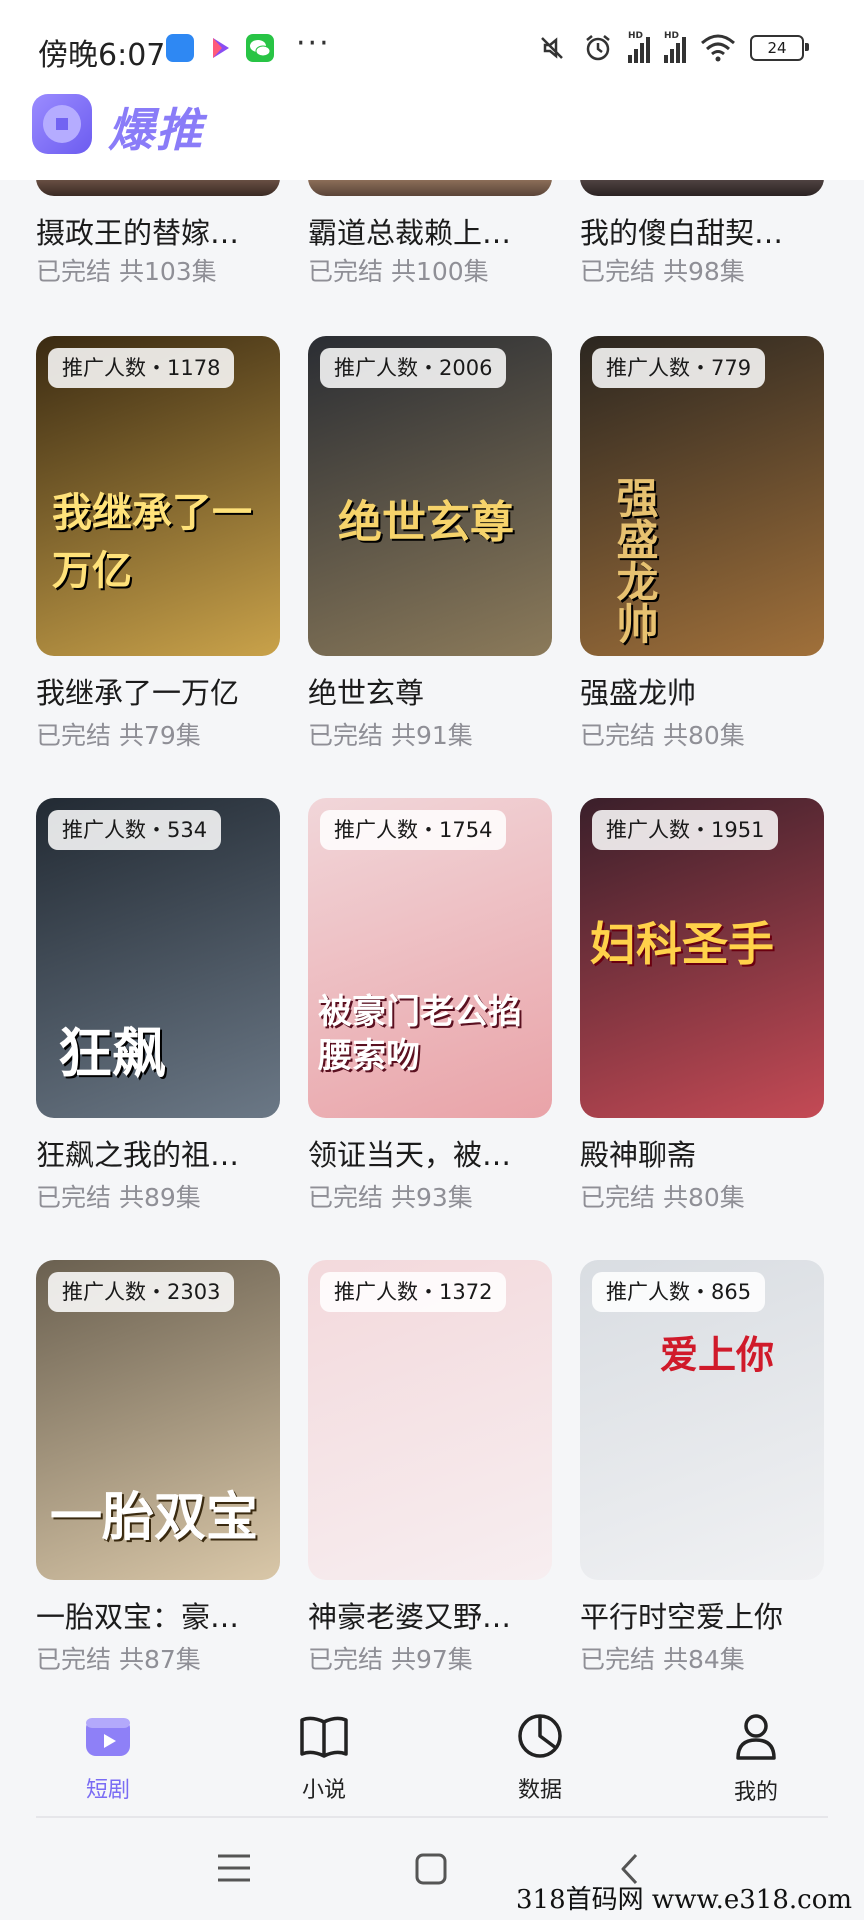  I want to click on drama-status: 已完结 共97集, so click(390, 1659).